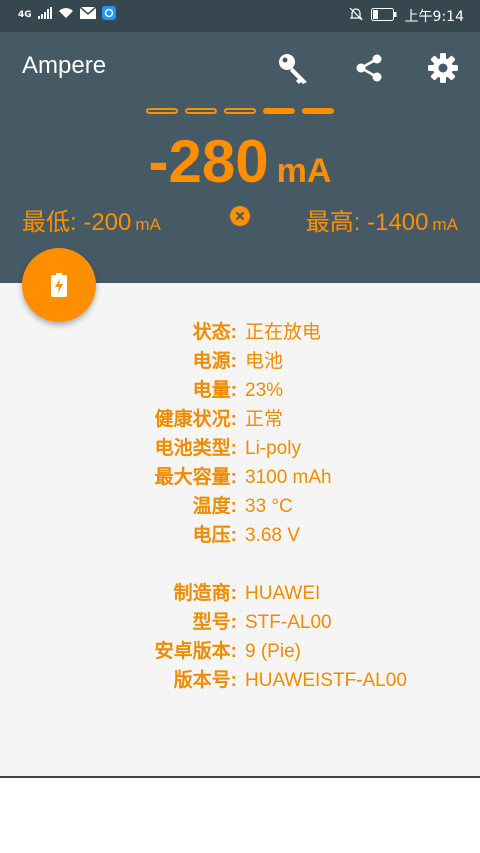 This screenshot has width=480, height=853. I want to click on wifi-icon, so click(66, 15).